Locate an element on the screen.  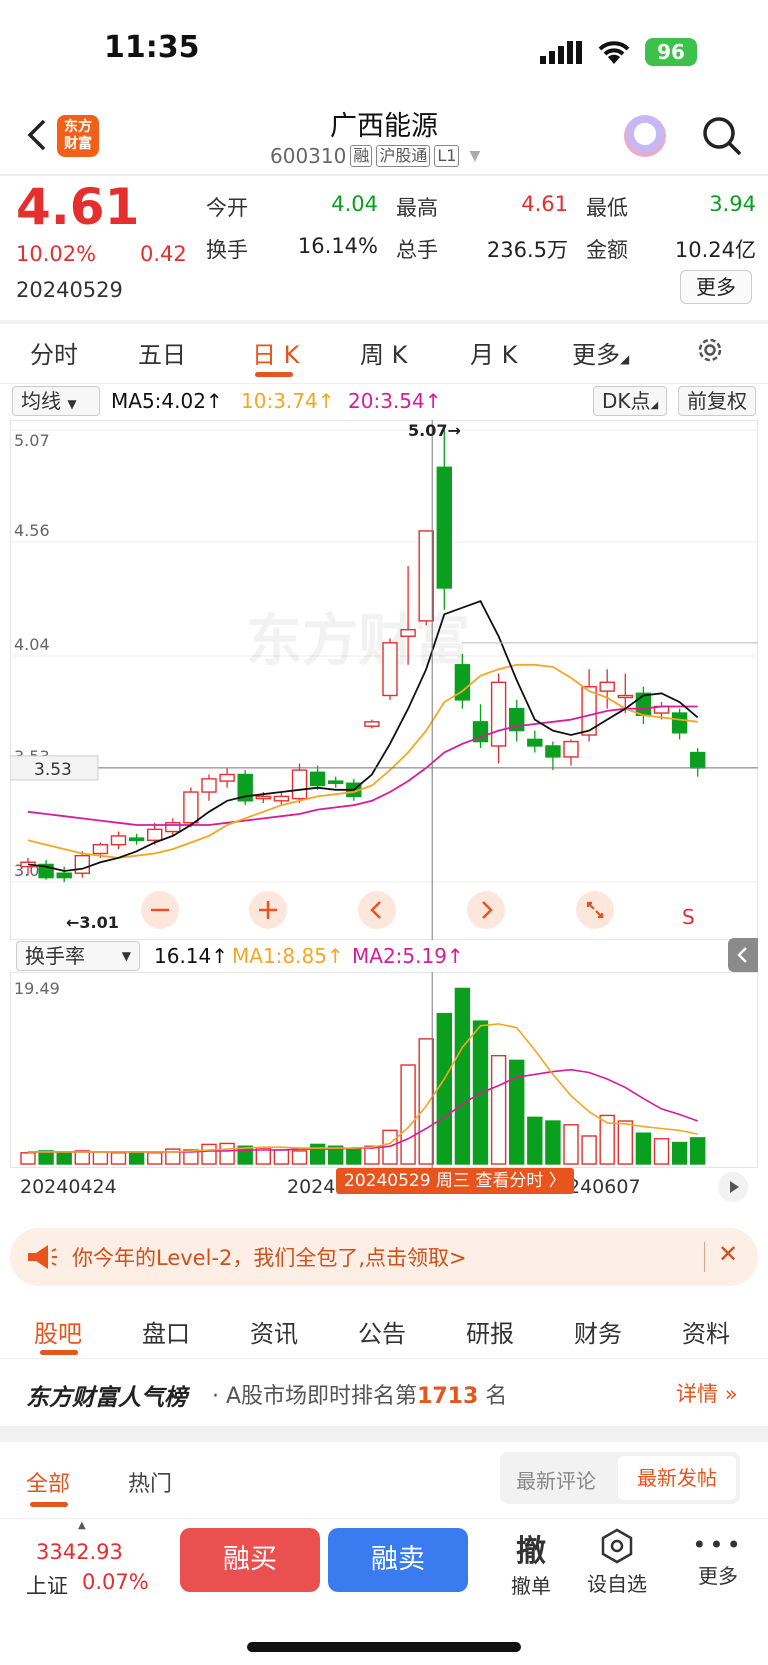
zoom-out-button is located at coordinates (160, 912).